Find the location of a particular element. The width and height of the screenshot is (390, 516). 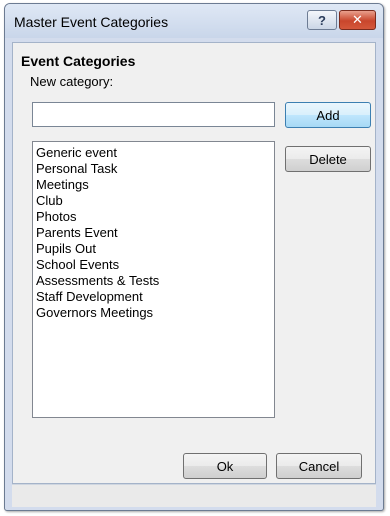

close-button: ✕ is located at coordinates (357, 20).